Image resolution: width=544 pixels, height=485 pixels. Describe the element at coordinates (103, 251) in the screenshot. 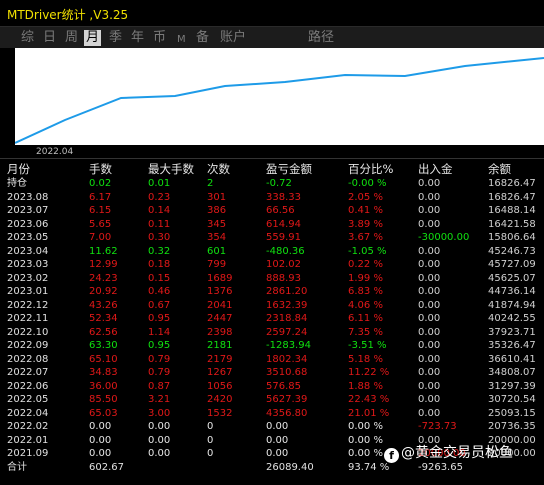

I see `cell-lots: 11.62` at that location.